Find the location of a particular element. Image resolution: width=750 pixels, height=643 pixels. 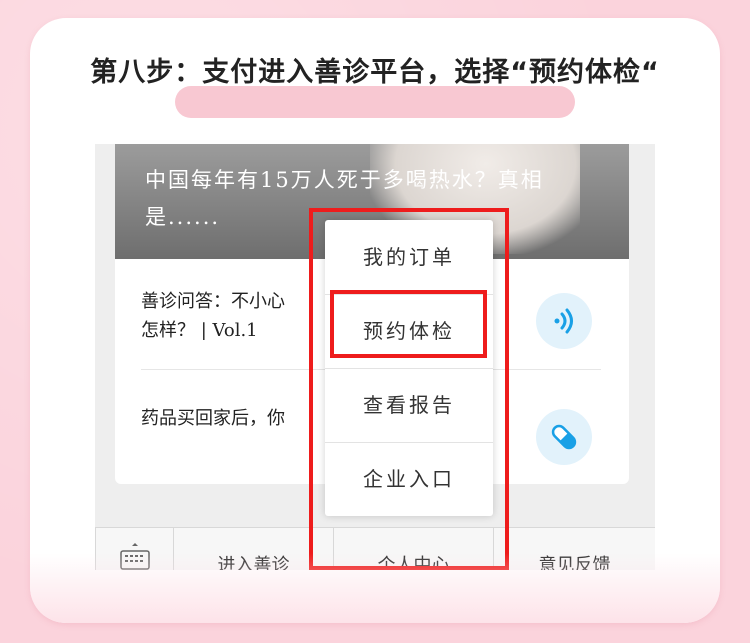

pill-capsule-icon is located at coordinates (564, 437).